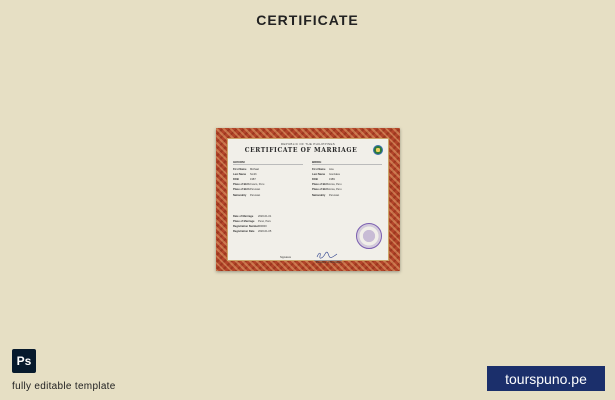  What do you see at coordinates (265, 231) in the screenshot?
I see `field-value: 2020-01-05` at bounding box center [265, 231].